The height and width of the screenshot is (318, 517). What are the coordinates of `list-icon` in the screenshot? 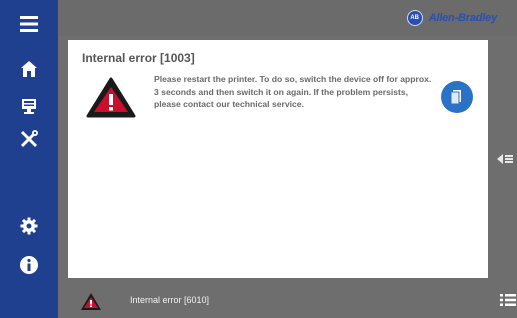 It's located at (508, 300).